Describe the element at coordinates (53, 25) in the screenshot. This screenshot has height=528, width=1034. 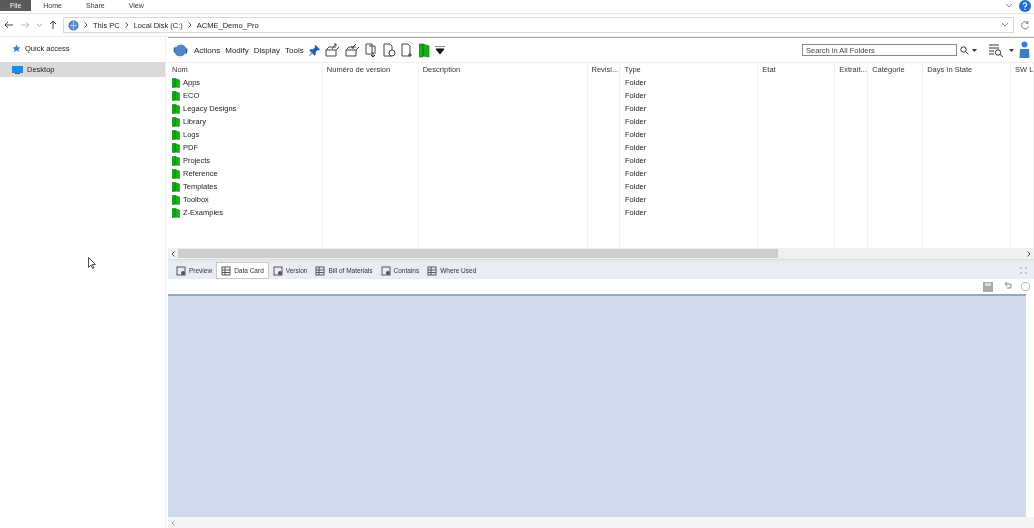
I see `up-icon` at that location.